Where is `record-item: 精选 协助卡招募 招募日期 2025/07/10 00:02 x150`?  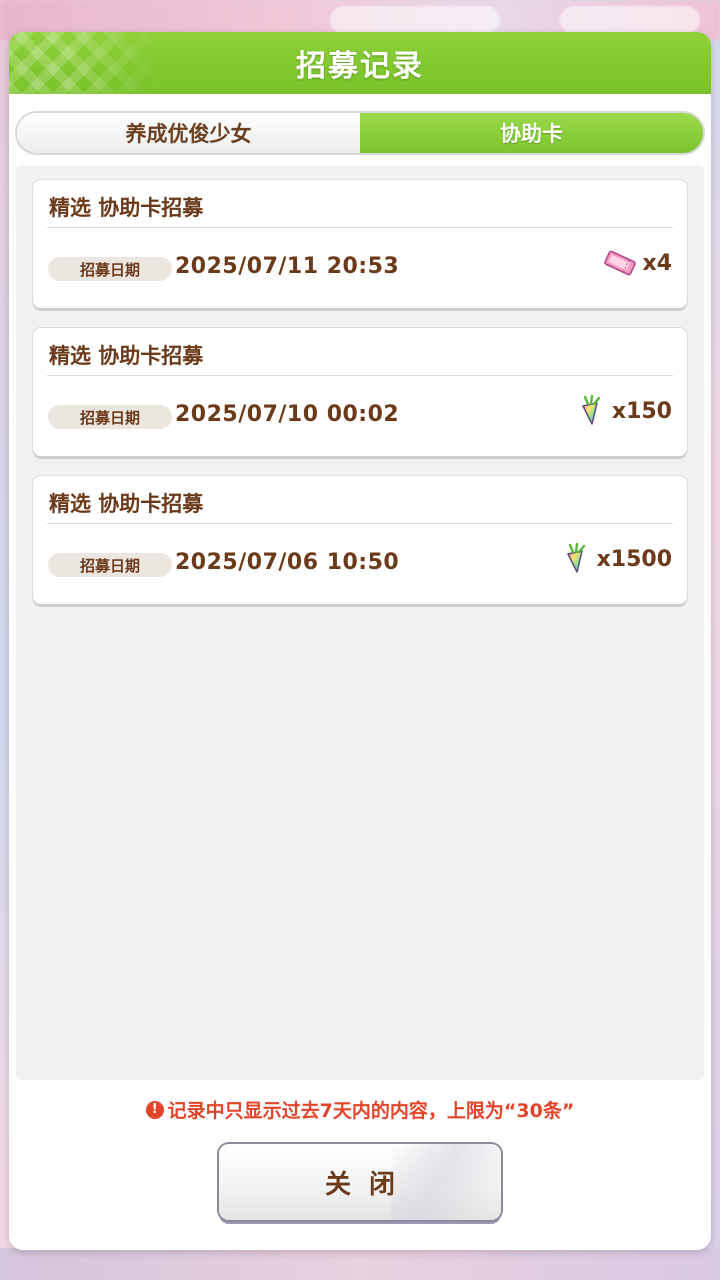 record-item: 精选 协助卡招募 招募日期 2025/07/10 00:02 x150 is located at coordinates (360, 392).